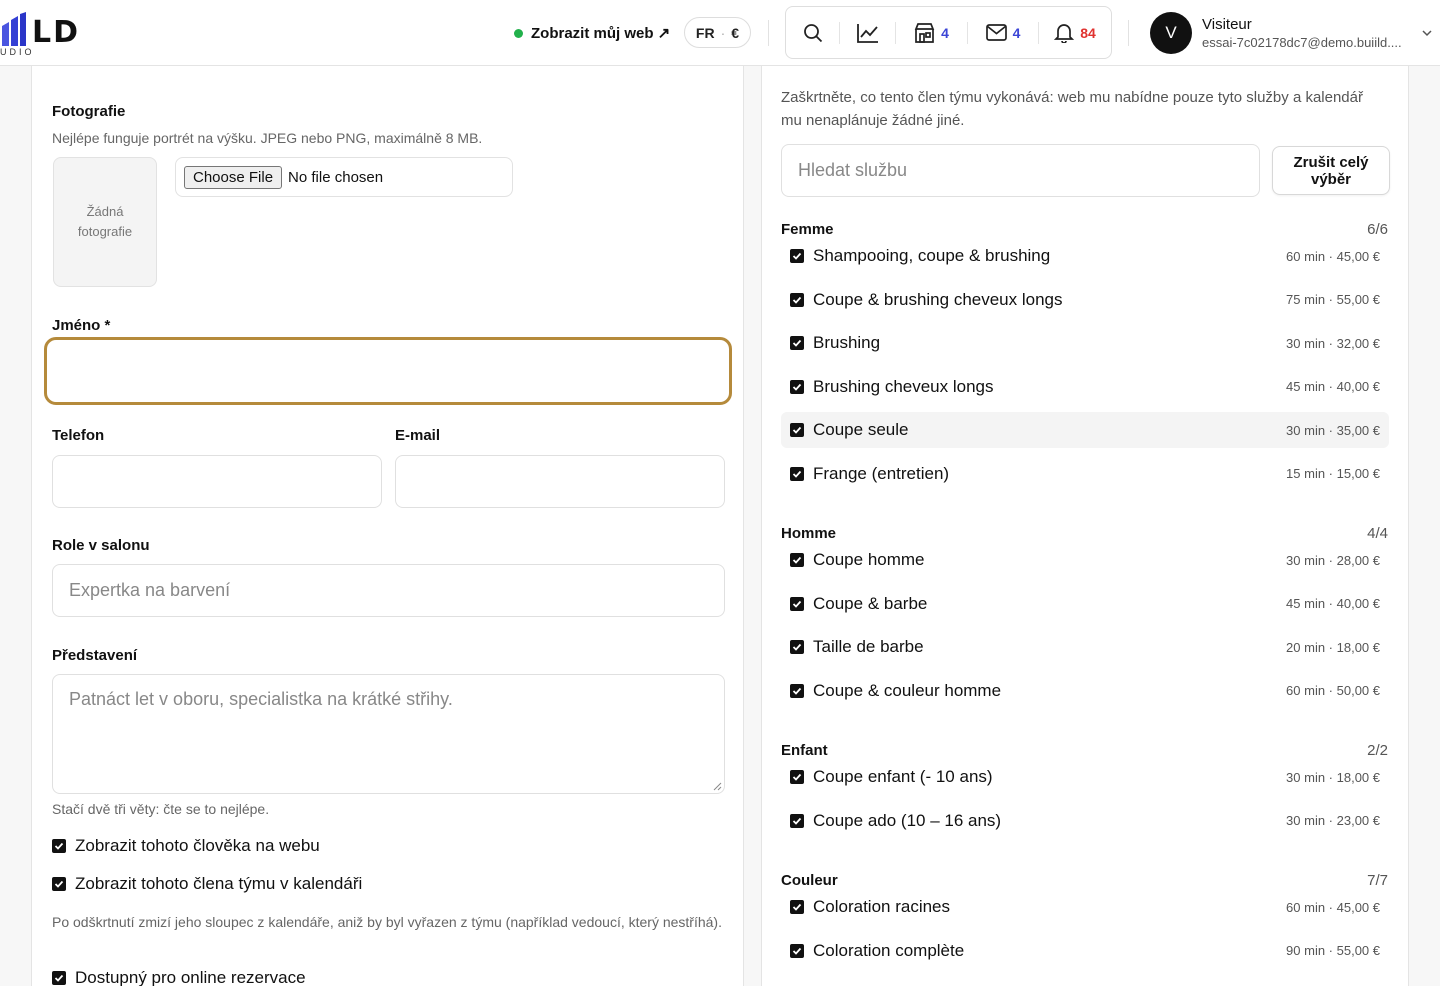 Image resolution: width=1440 pixels, height=986 pixels. Describe the element at coordinates (717, 32) in the screenshot. I see `language-currency-selector: FR · €` at that location.